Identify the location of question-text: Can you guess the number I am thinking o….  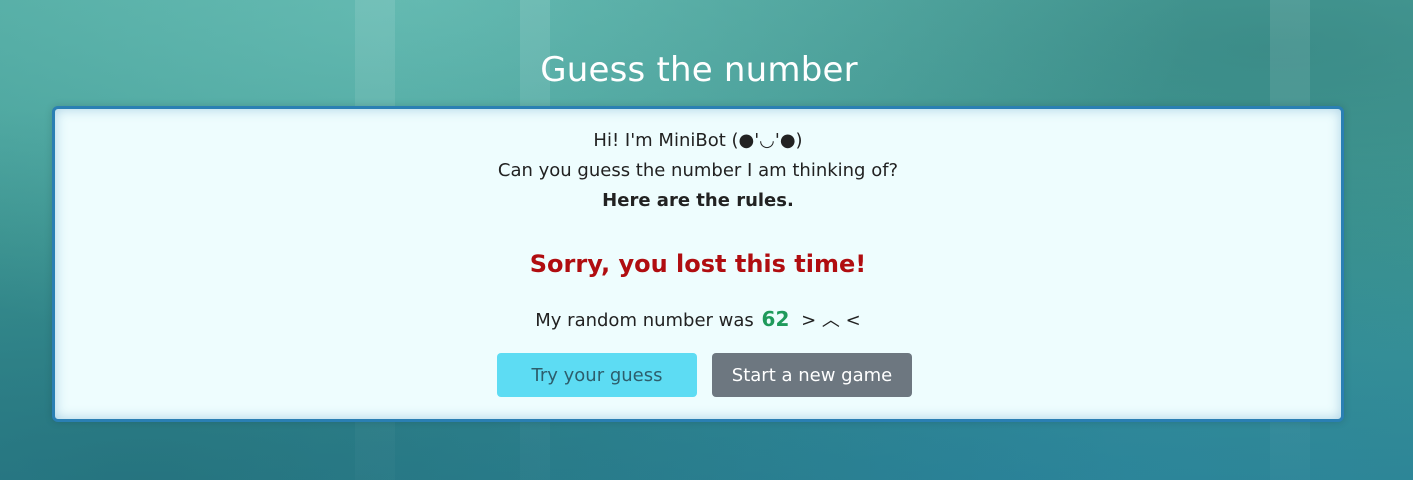
(698, 170).